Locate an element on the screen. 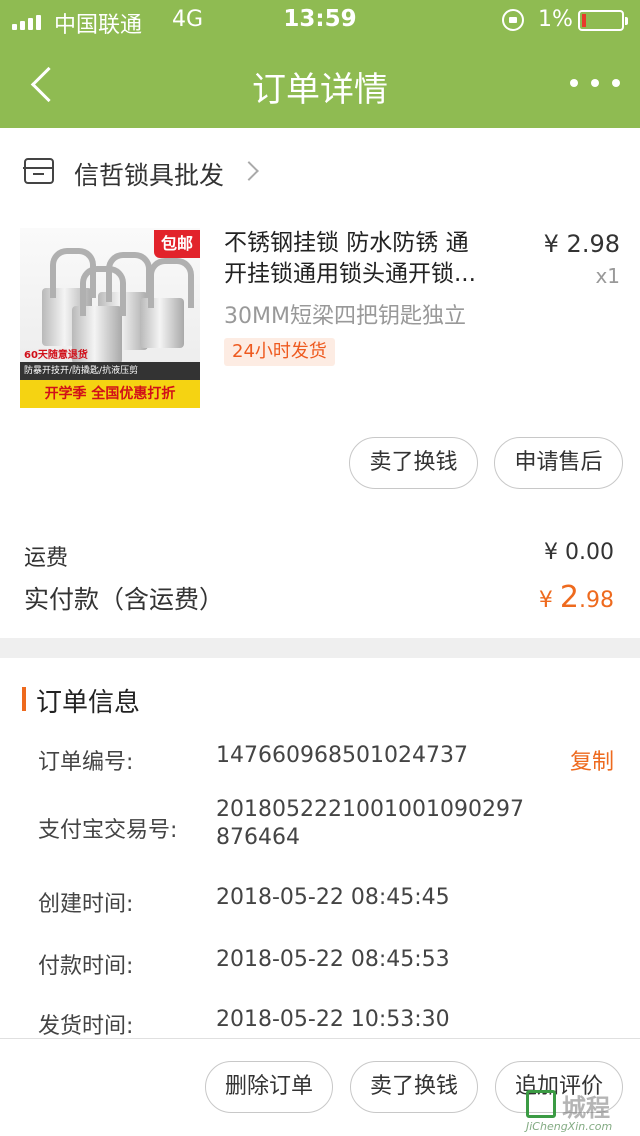  free-shipping-badge: 包邮 is located at coordinates (177, 244).